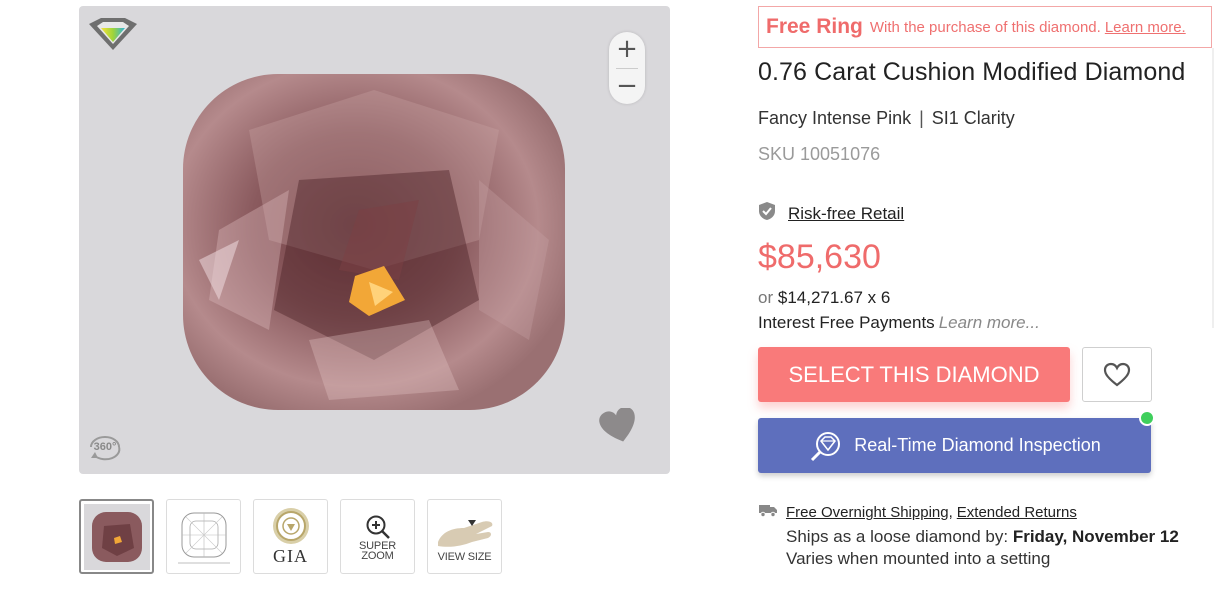 This screenshot has height=603, width=1215. I want to click on ships-prefix: Ships as a loose diamond by:, so click(897, 536).